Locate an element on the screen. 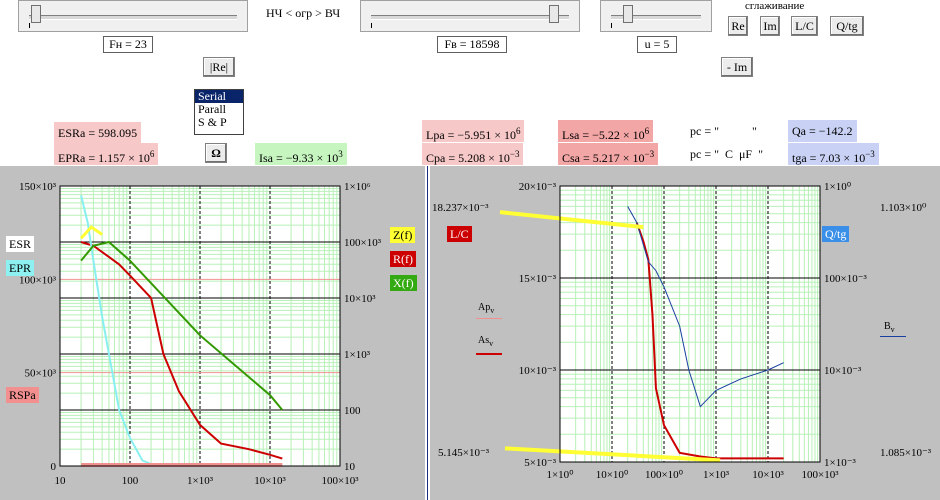 The image size is (940, 500). right-x-tick-label: 10×10³ is located at coordinates (768, 475).